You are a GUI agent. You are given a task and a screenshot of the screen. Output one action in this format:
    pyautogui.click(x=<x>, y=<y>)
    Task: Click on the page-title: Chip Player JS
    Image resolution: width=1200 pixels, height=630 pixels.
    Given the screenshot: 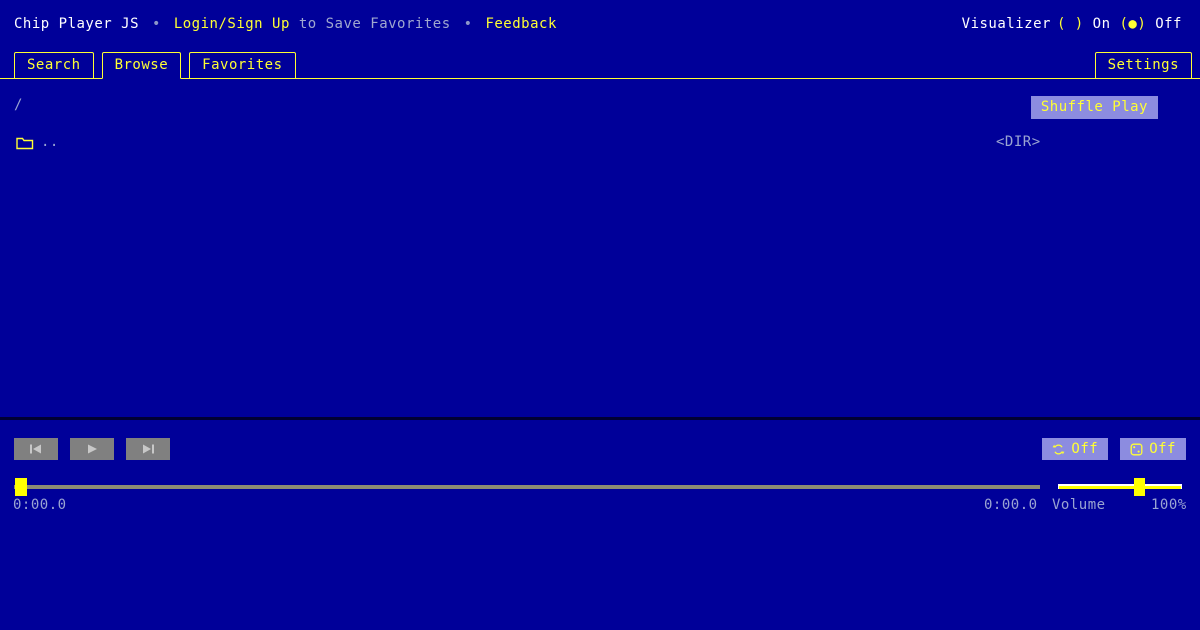 What is the action you would take?
    pyautogui.click(x=77, y=24)
    